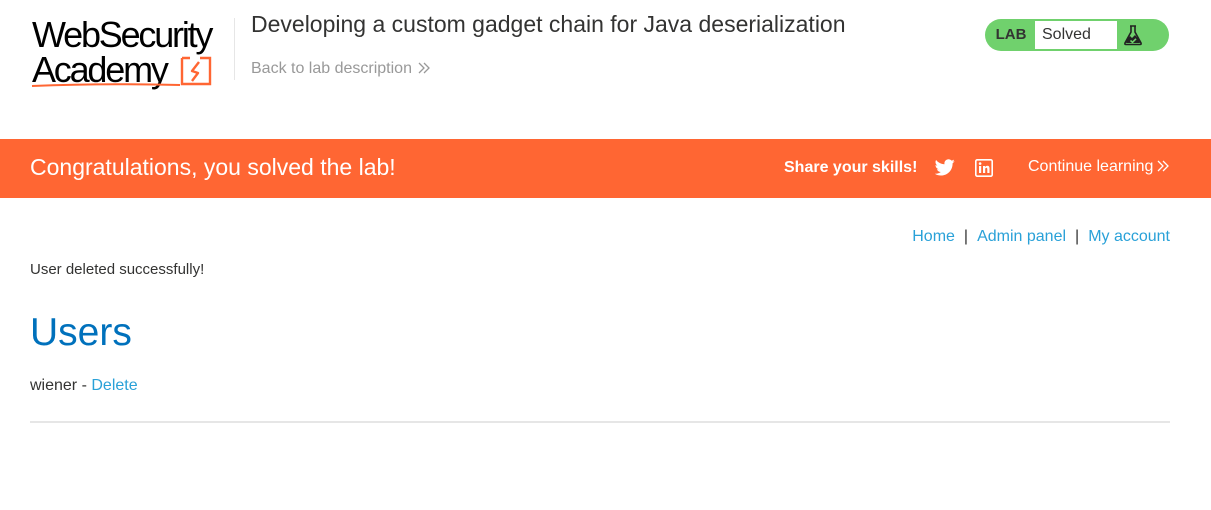  Describe the element at coordinates (213, 167) in the screenshot. I see `banner-message: Congratulations, you solved the lab!` at that location.